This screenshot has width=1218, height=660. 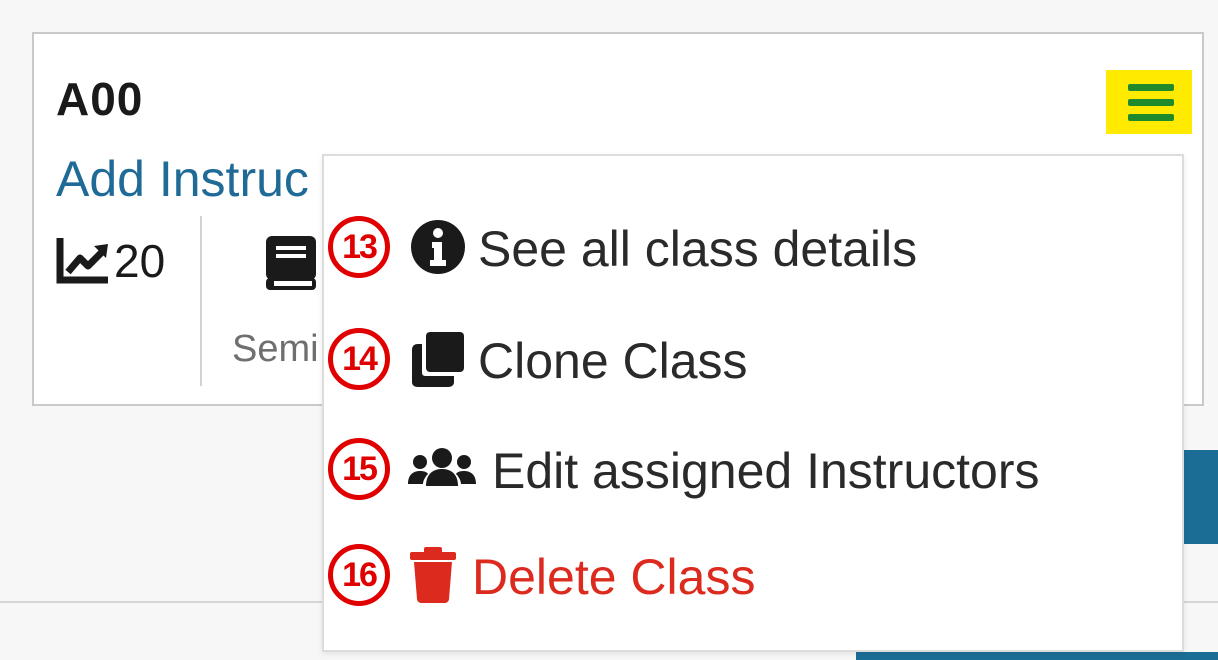 What do you see at coordinates (275, 349) in the screenshot?
I see `semester-label: Semi` at bounding box center [275, 349].